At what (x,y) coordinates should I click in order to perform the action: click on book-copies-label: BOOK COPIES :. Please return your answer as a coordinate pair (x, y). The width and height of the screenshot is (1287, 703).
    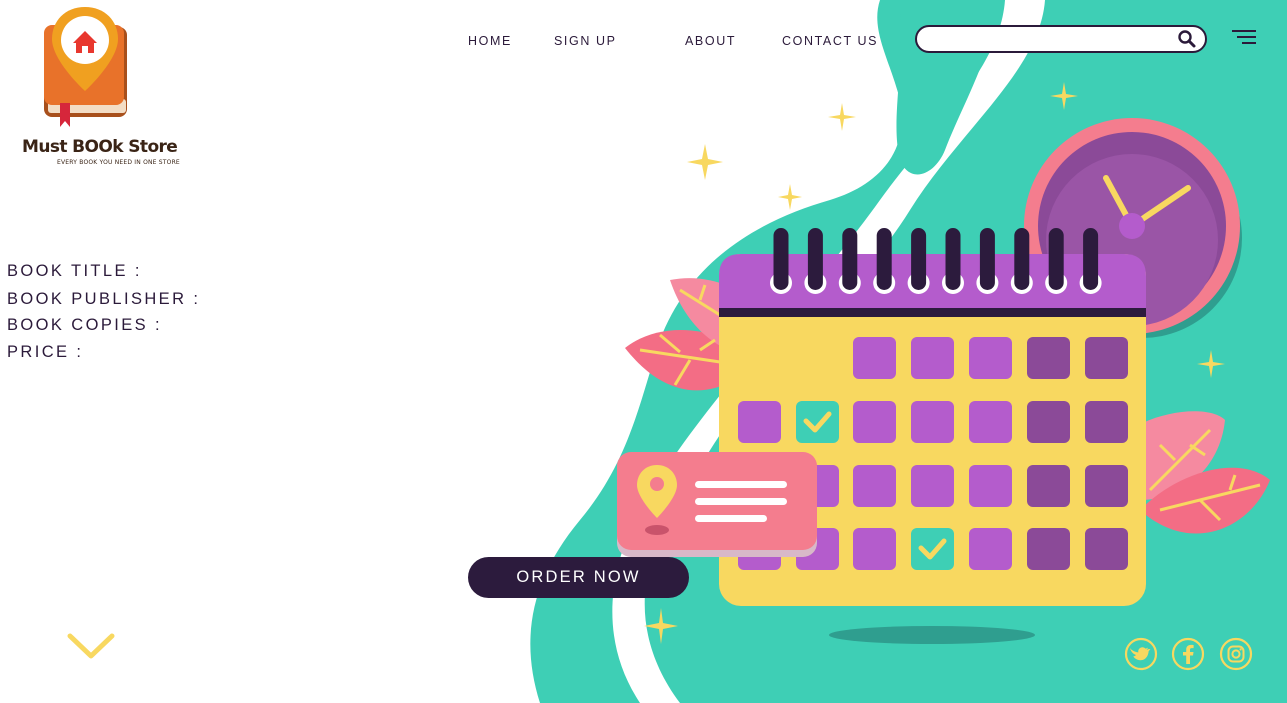
    Looking at the image, I should click on (84, 325).